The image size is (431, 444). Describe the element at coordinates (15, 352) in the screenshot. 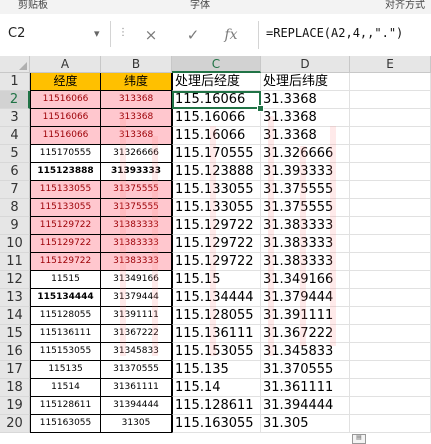

I see `row-header-16: 16` at that location.